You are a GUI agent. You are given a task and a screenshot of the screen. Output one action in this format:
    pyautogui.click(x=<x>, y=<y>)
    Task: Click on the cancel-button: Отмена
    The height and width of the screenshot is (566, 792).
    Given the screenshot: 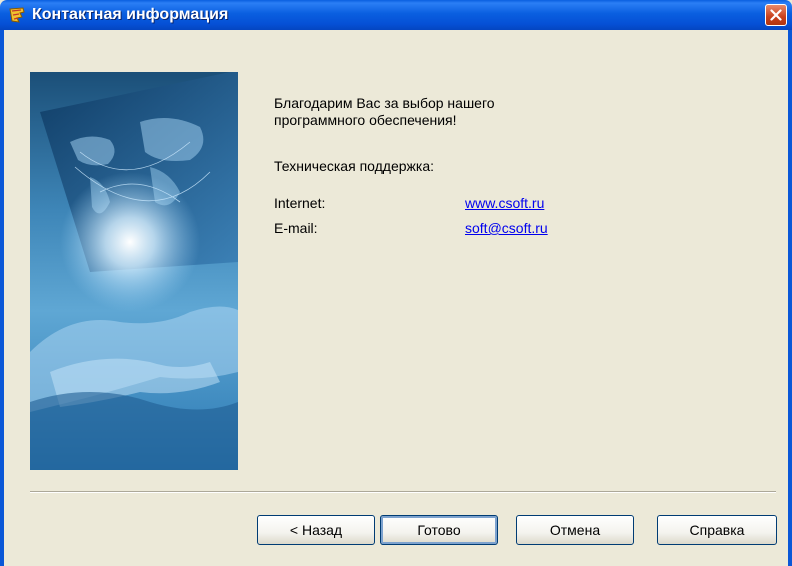 What is the action you would take?
    pyautogui.click(x=575, y=530)
    